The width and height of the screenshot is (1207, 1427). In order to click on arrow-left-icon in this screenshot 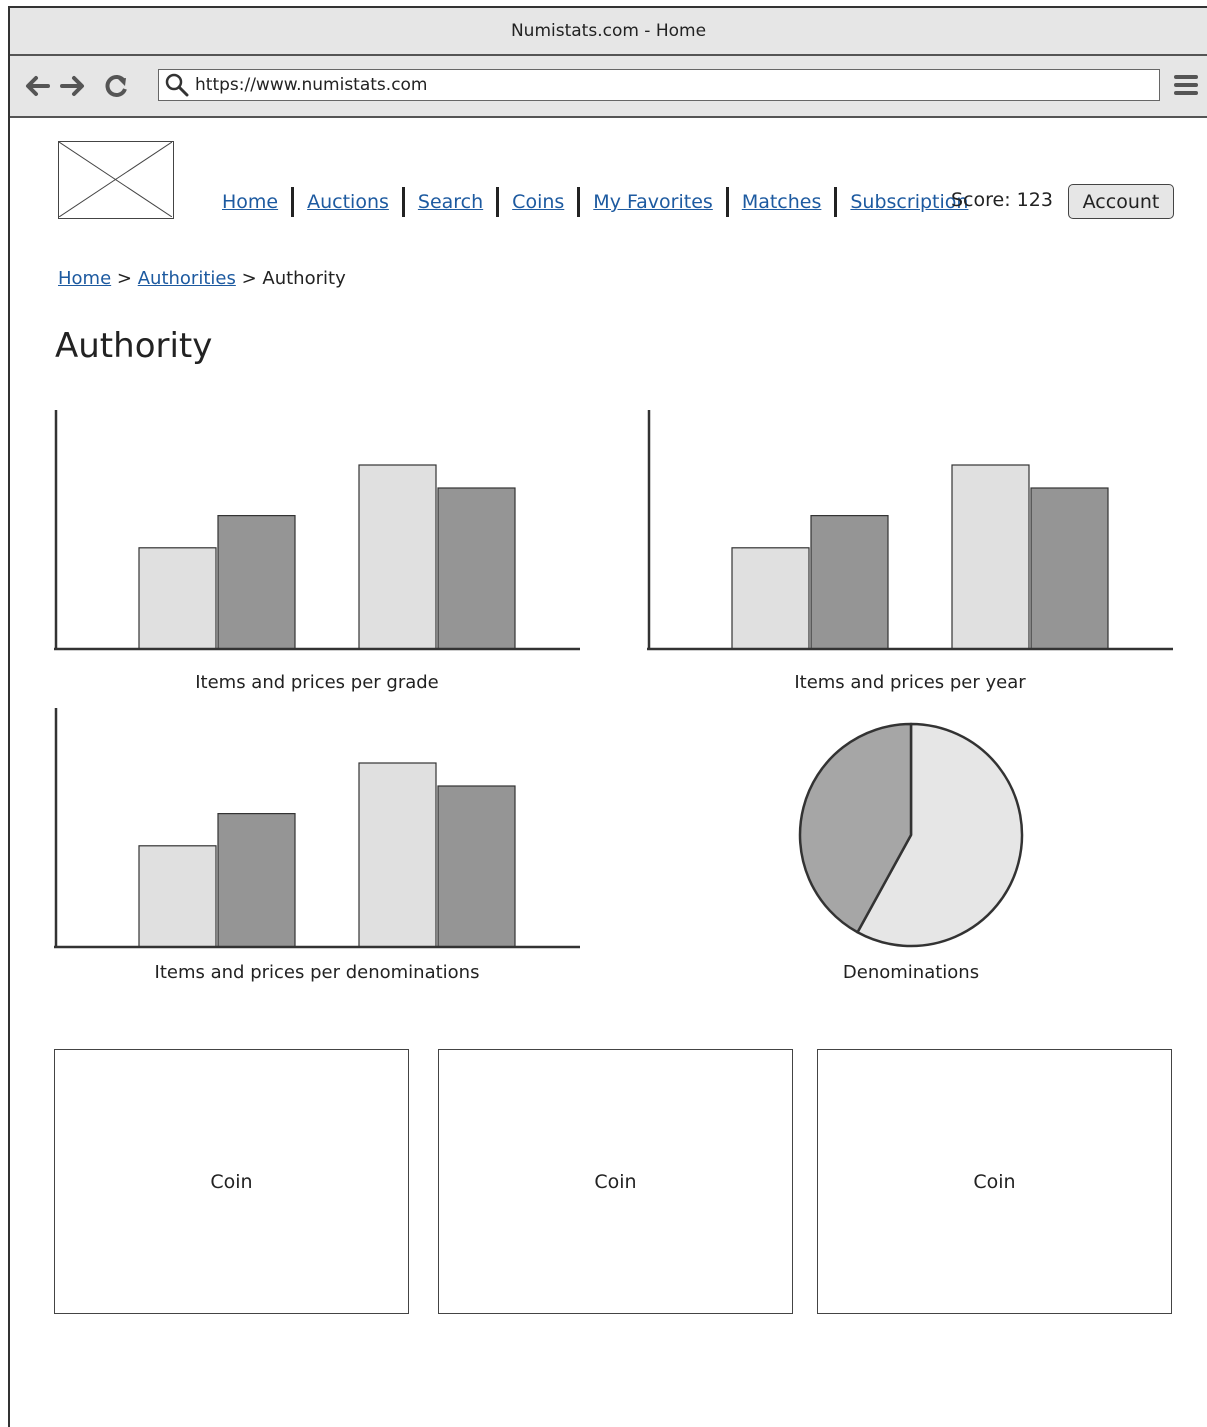, I will do `click(37, 86)`.